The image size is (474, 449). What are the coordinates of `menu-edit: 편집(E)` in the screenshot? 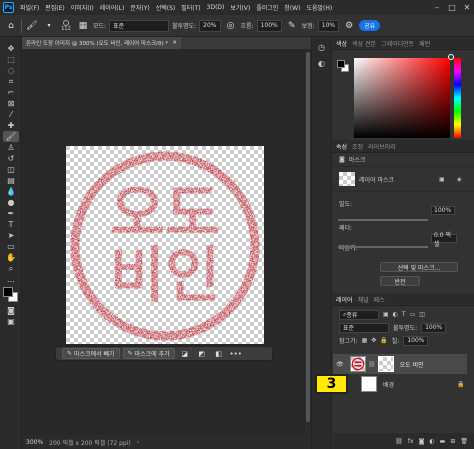 It's located at (55, 7).